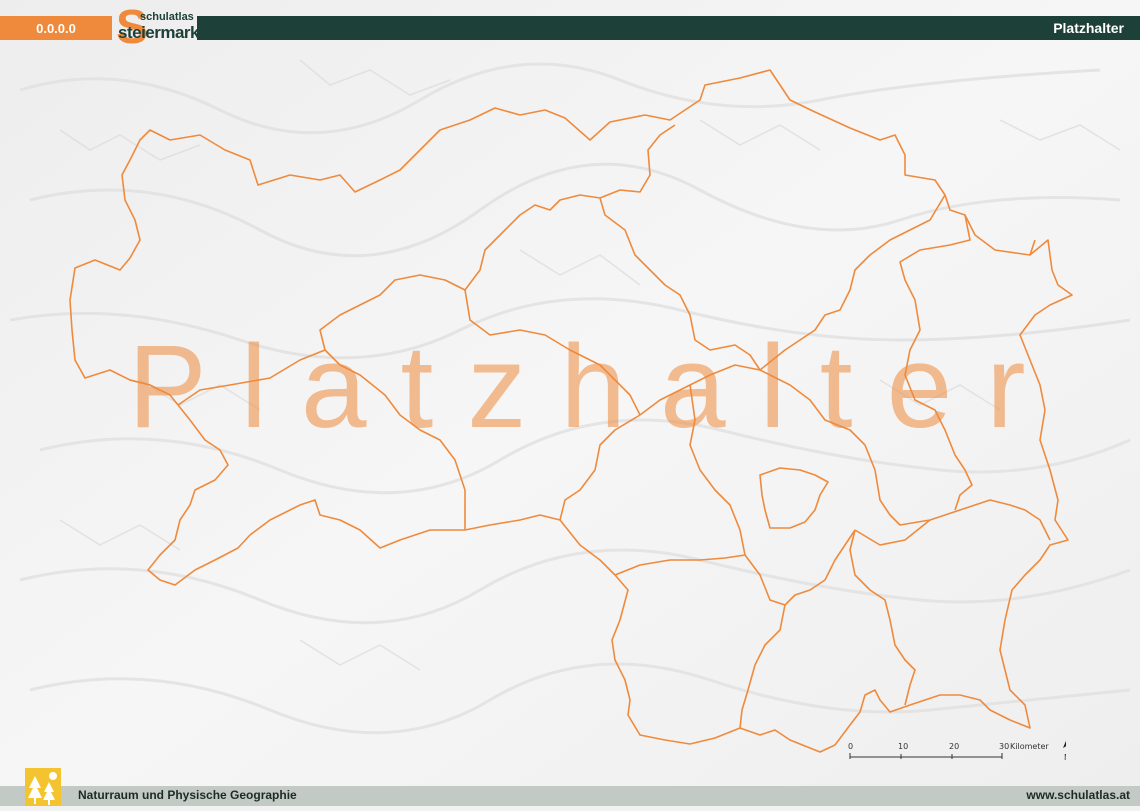  Describe the element at coordinates (903, 746) in the screenshot. I see `scale-tick-label: 10` at that location.